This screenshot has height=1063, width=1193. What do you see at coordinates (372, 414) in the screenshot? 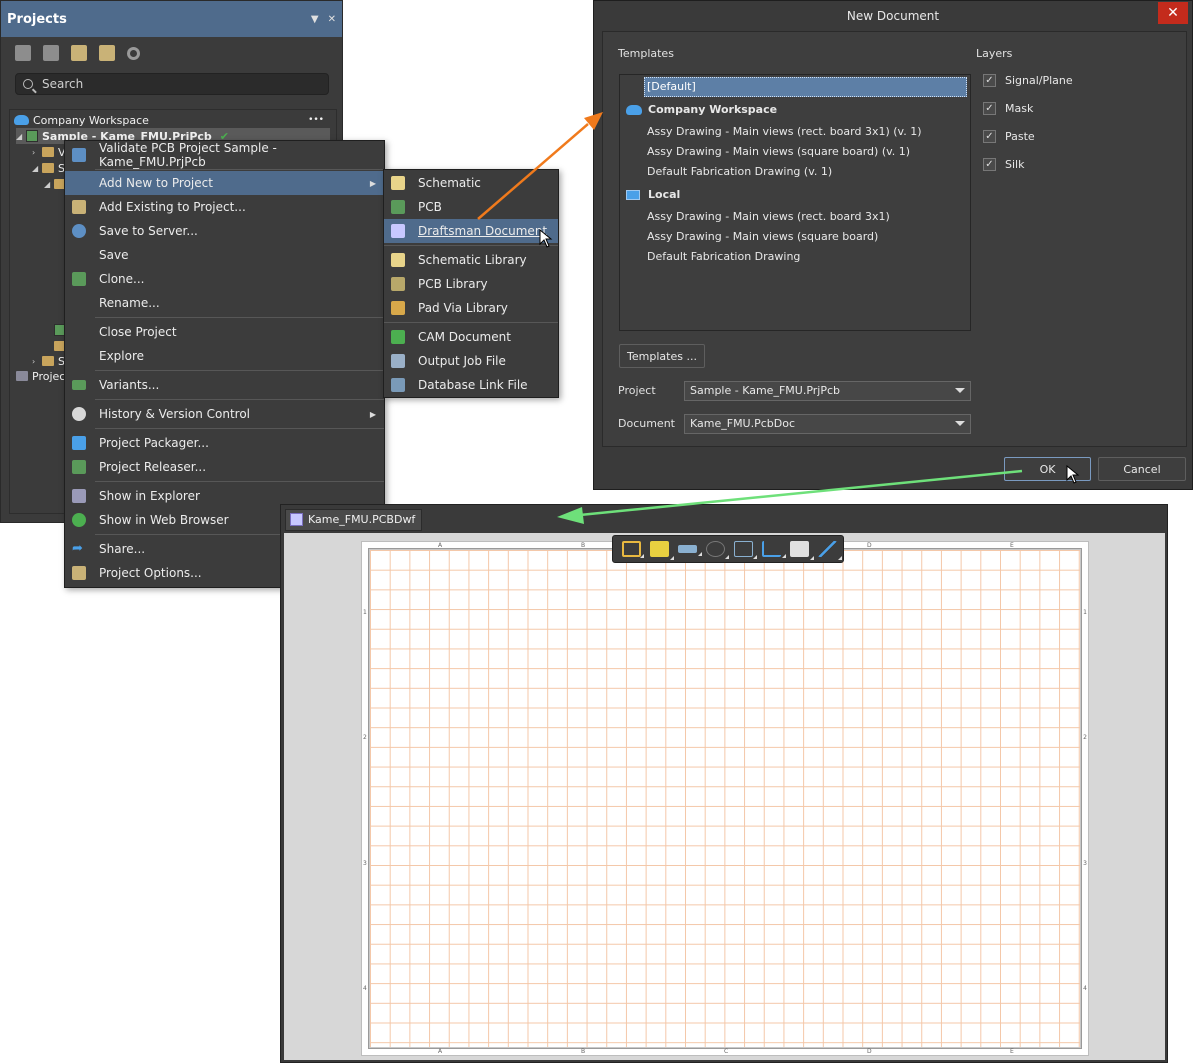
I see `submenu-arrow-icon: ▶` at bounding box center [372, 414].